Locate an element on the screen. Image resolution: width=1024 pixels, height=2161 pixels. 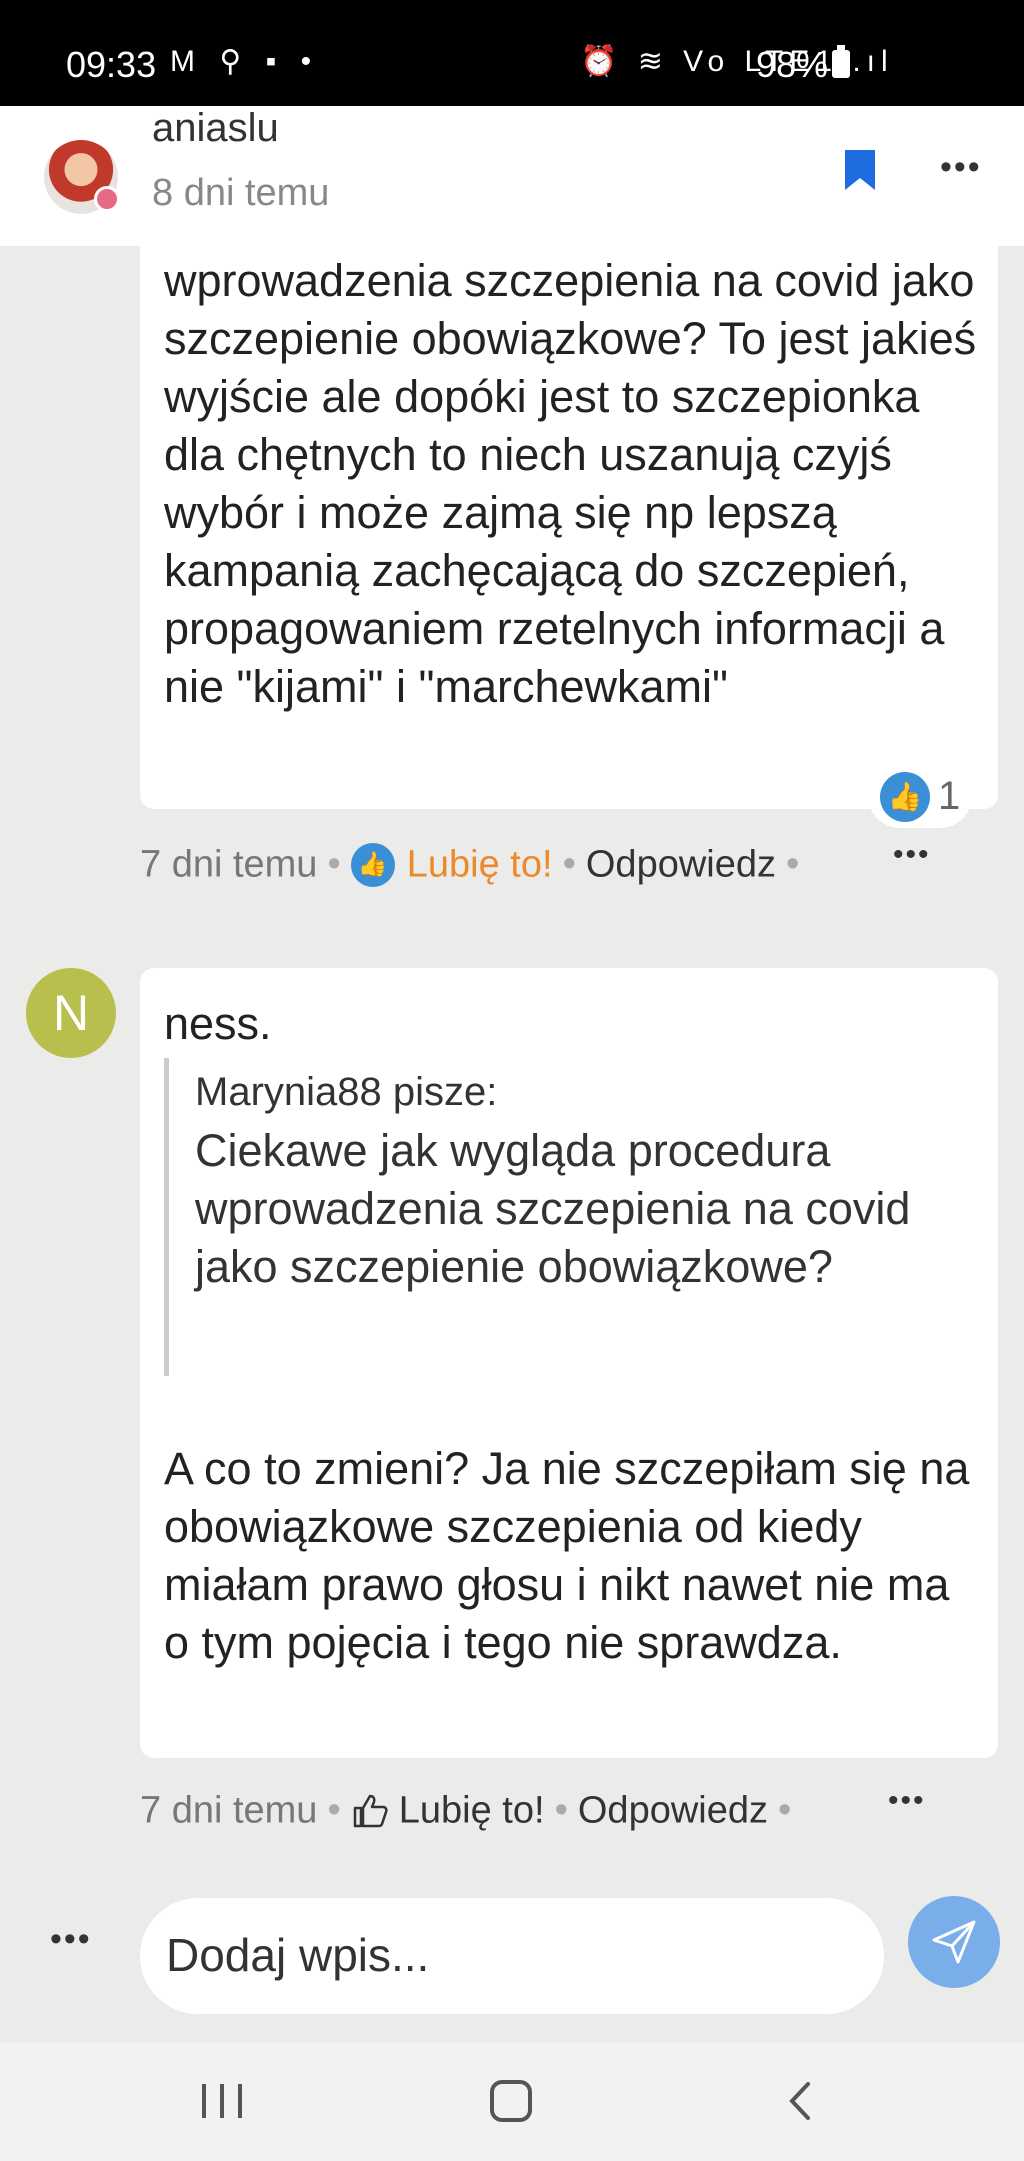
system-nav-bar is located at coordinates (512, 2101).